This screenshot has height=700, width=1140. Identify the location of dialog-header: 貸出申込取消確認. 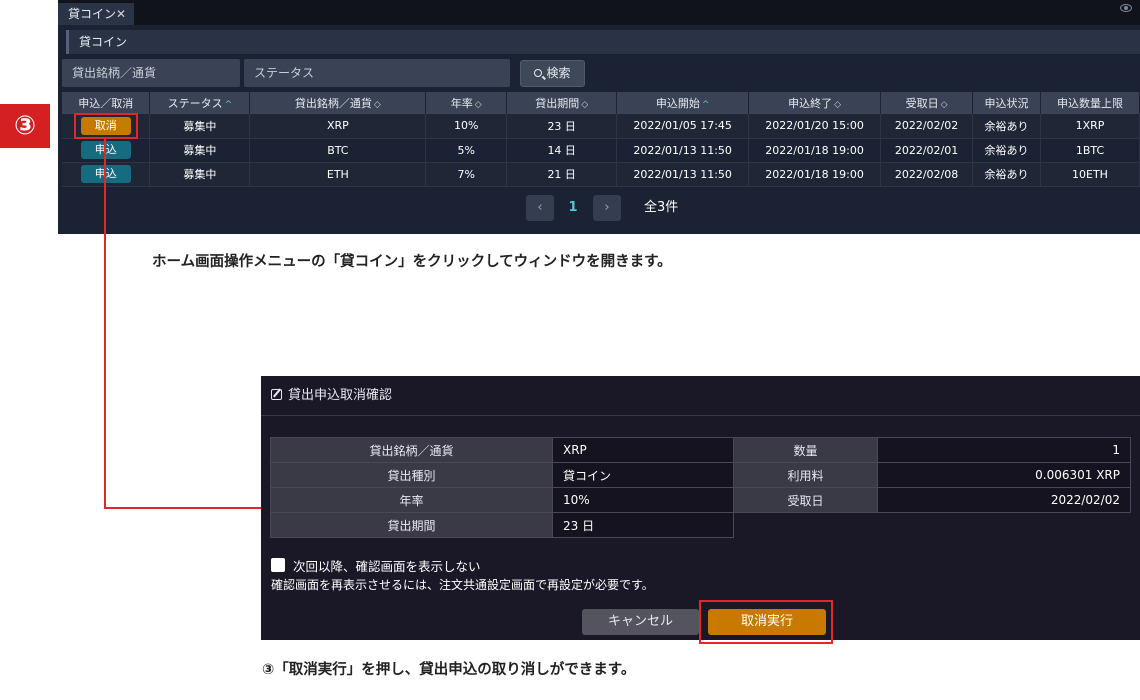
(700, 396).